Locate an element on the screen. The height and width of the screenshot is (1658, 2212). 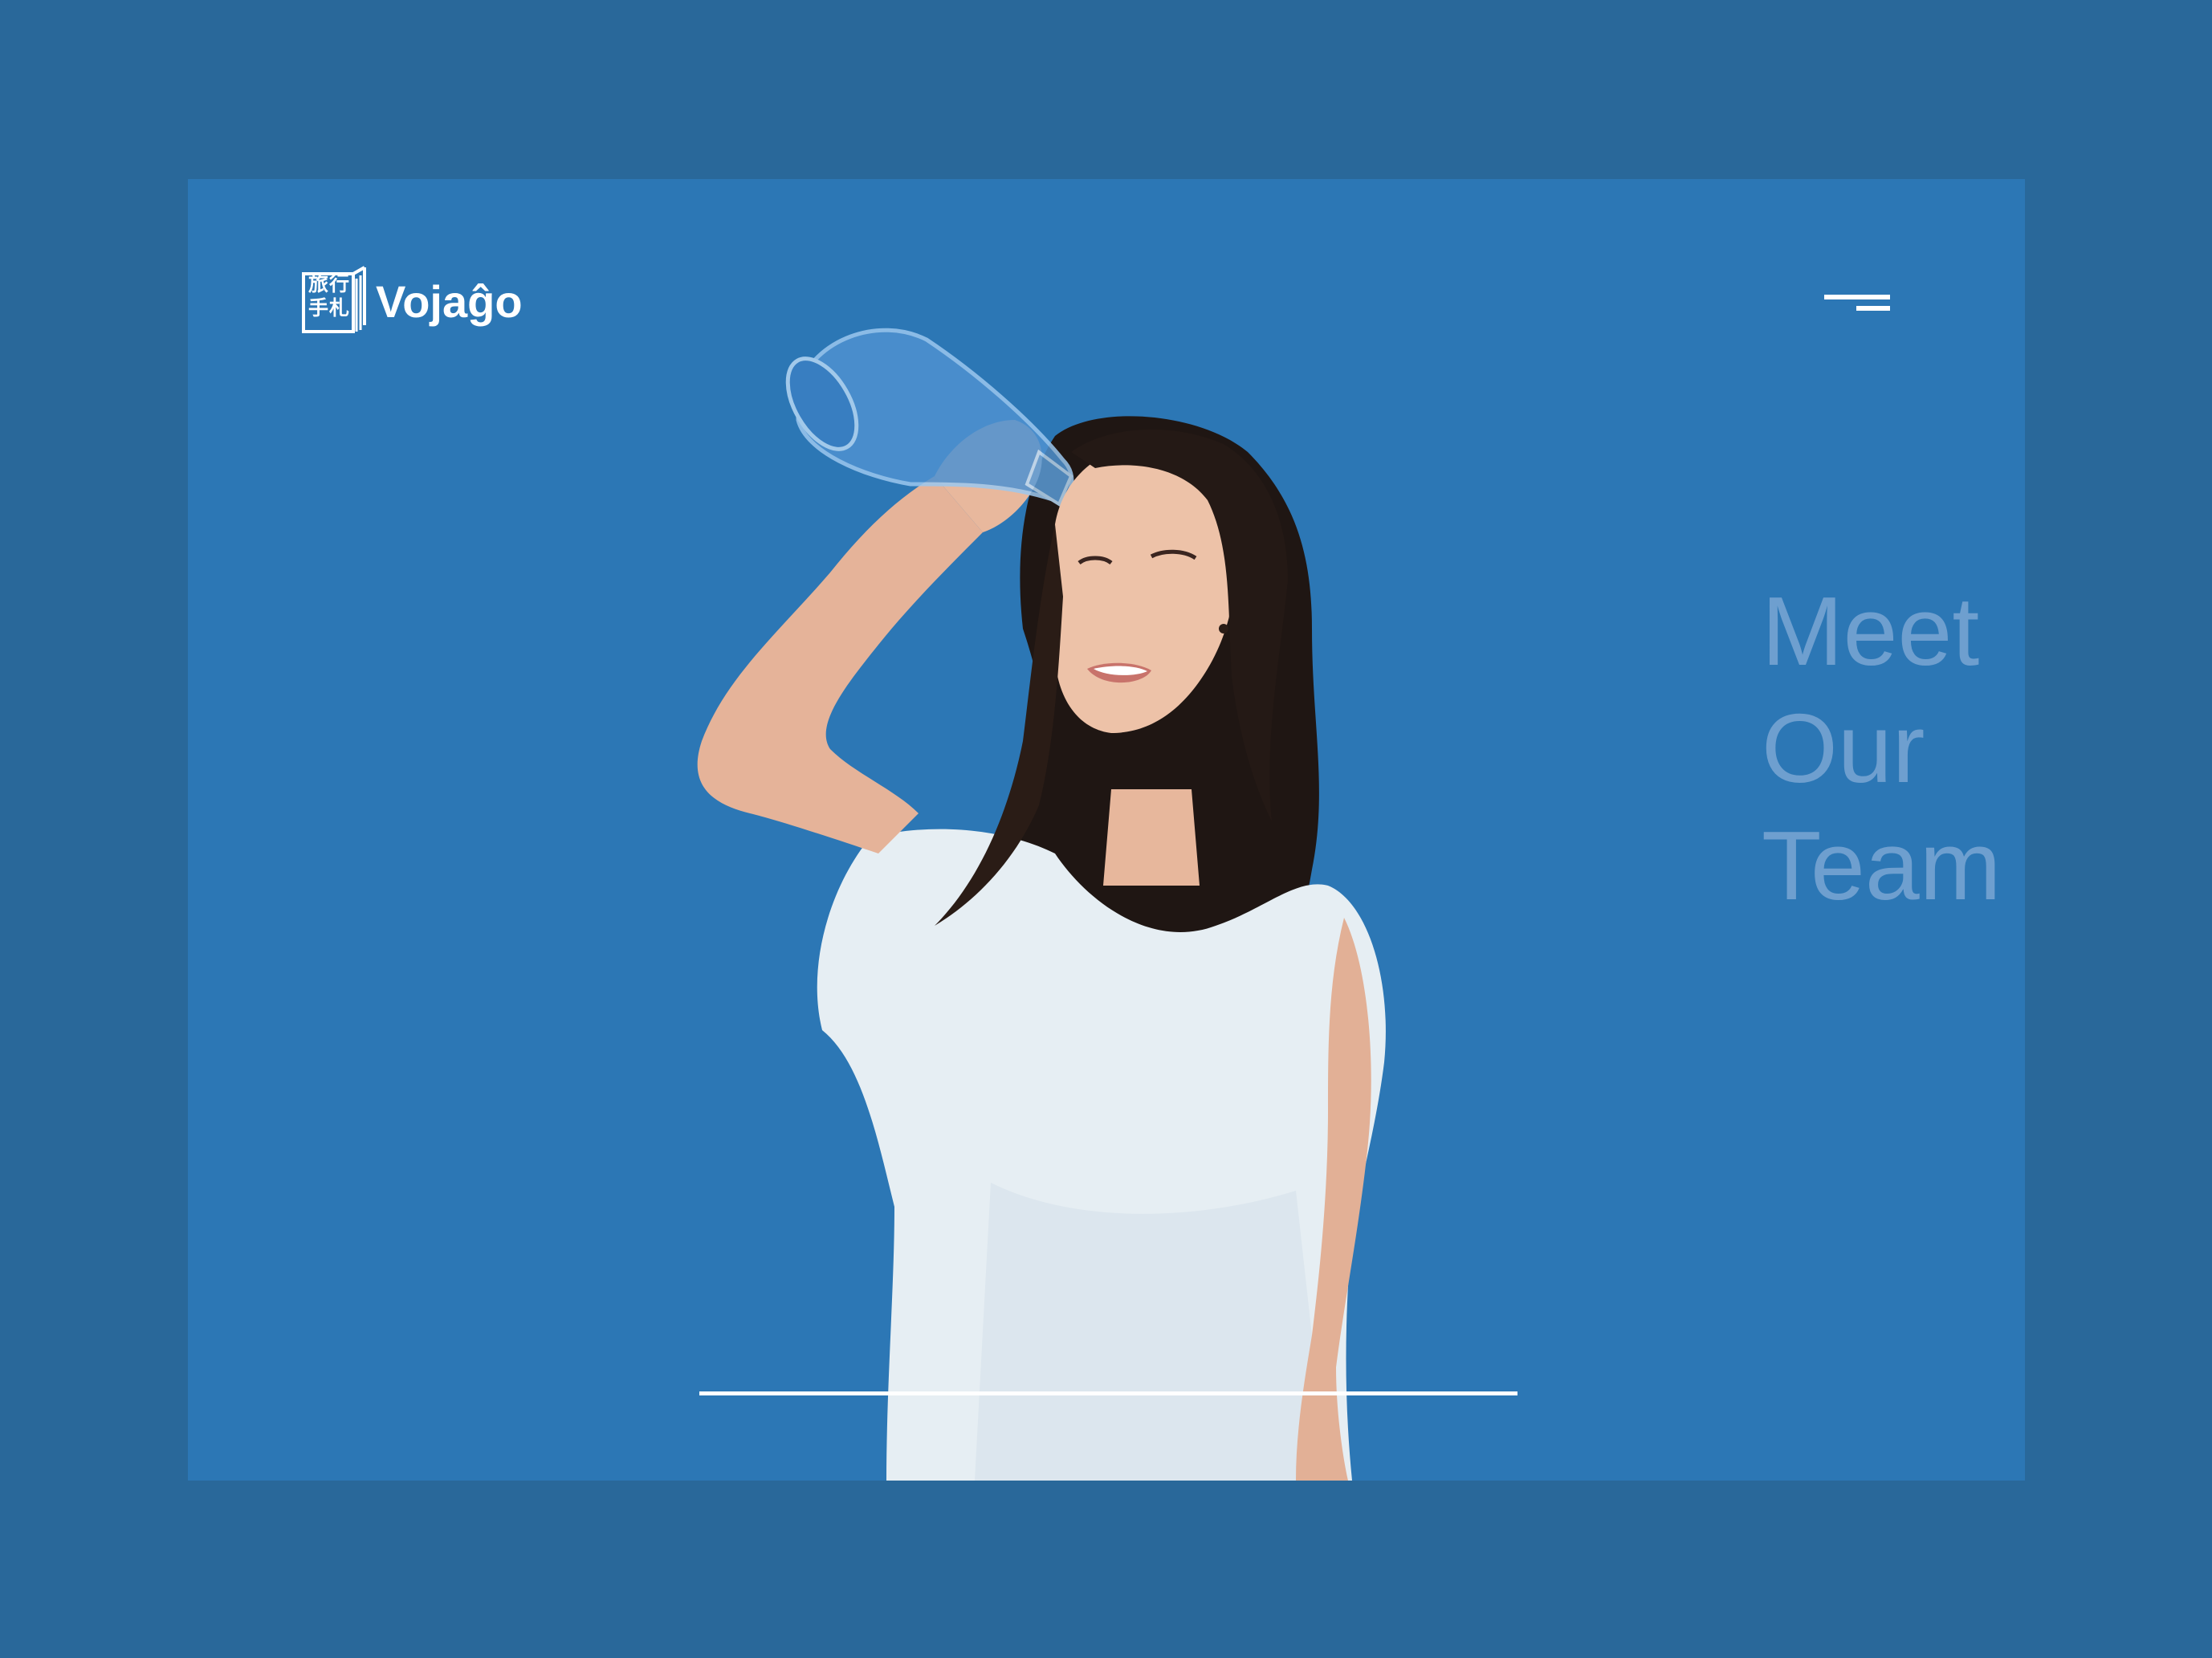
shirt-shade is located at coordinates (1151, 1332).